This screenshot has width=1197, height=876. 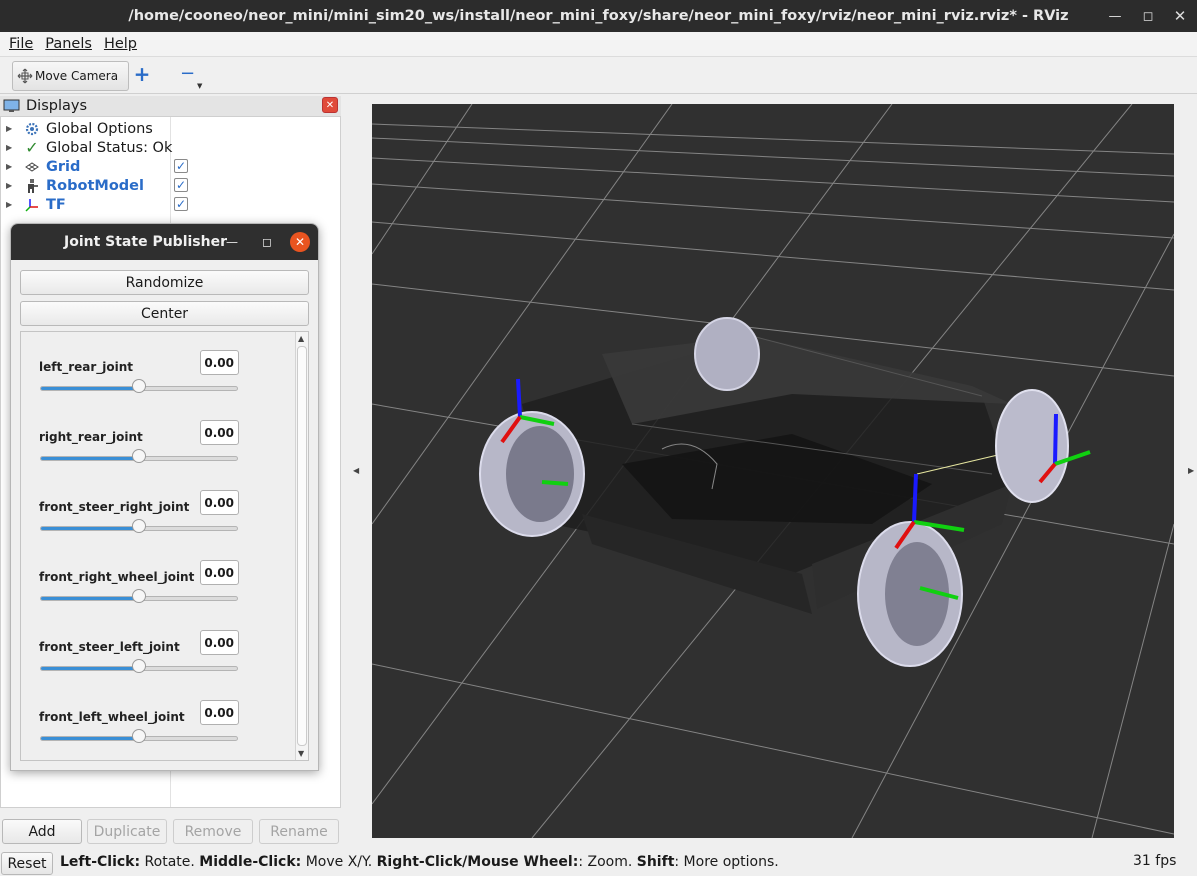 What do you see at coordinates (109, 647) in the screenshot?
I see `joint-name: front_steer_left_joint` at bounding box center [109, 647].